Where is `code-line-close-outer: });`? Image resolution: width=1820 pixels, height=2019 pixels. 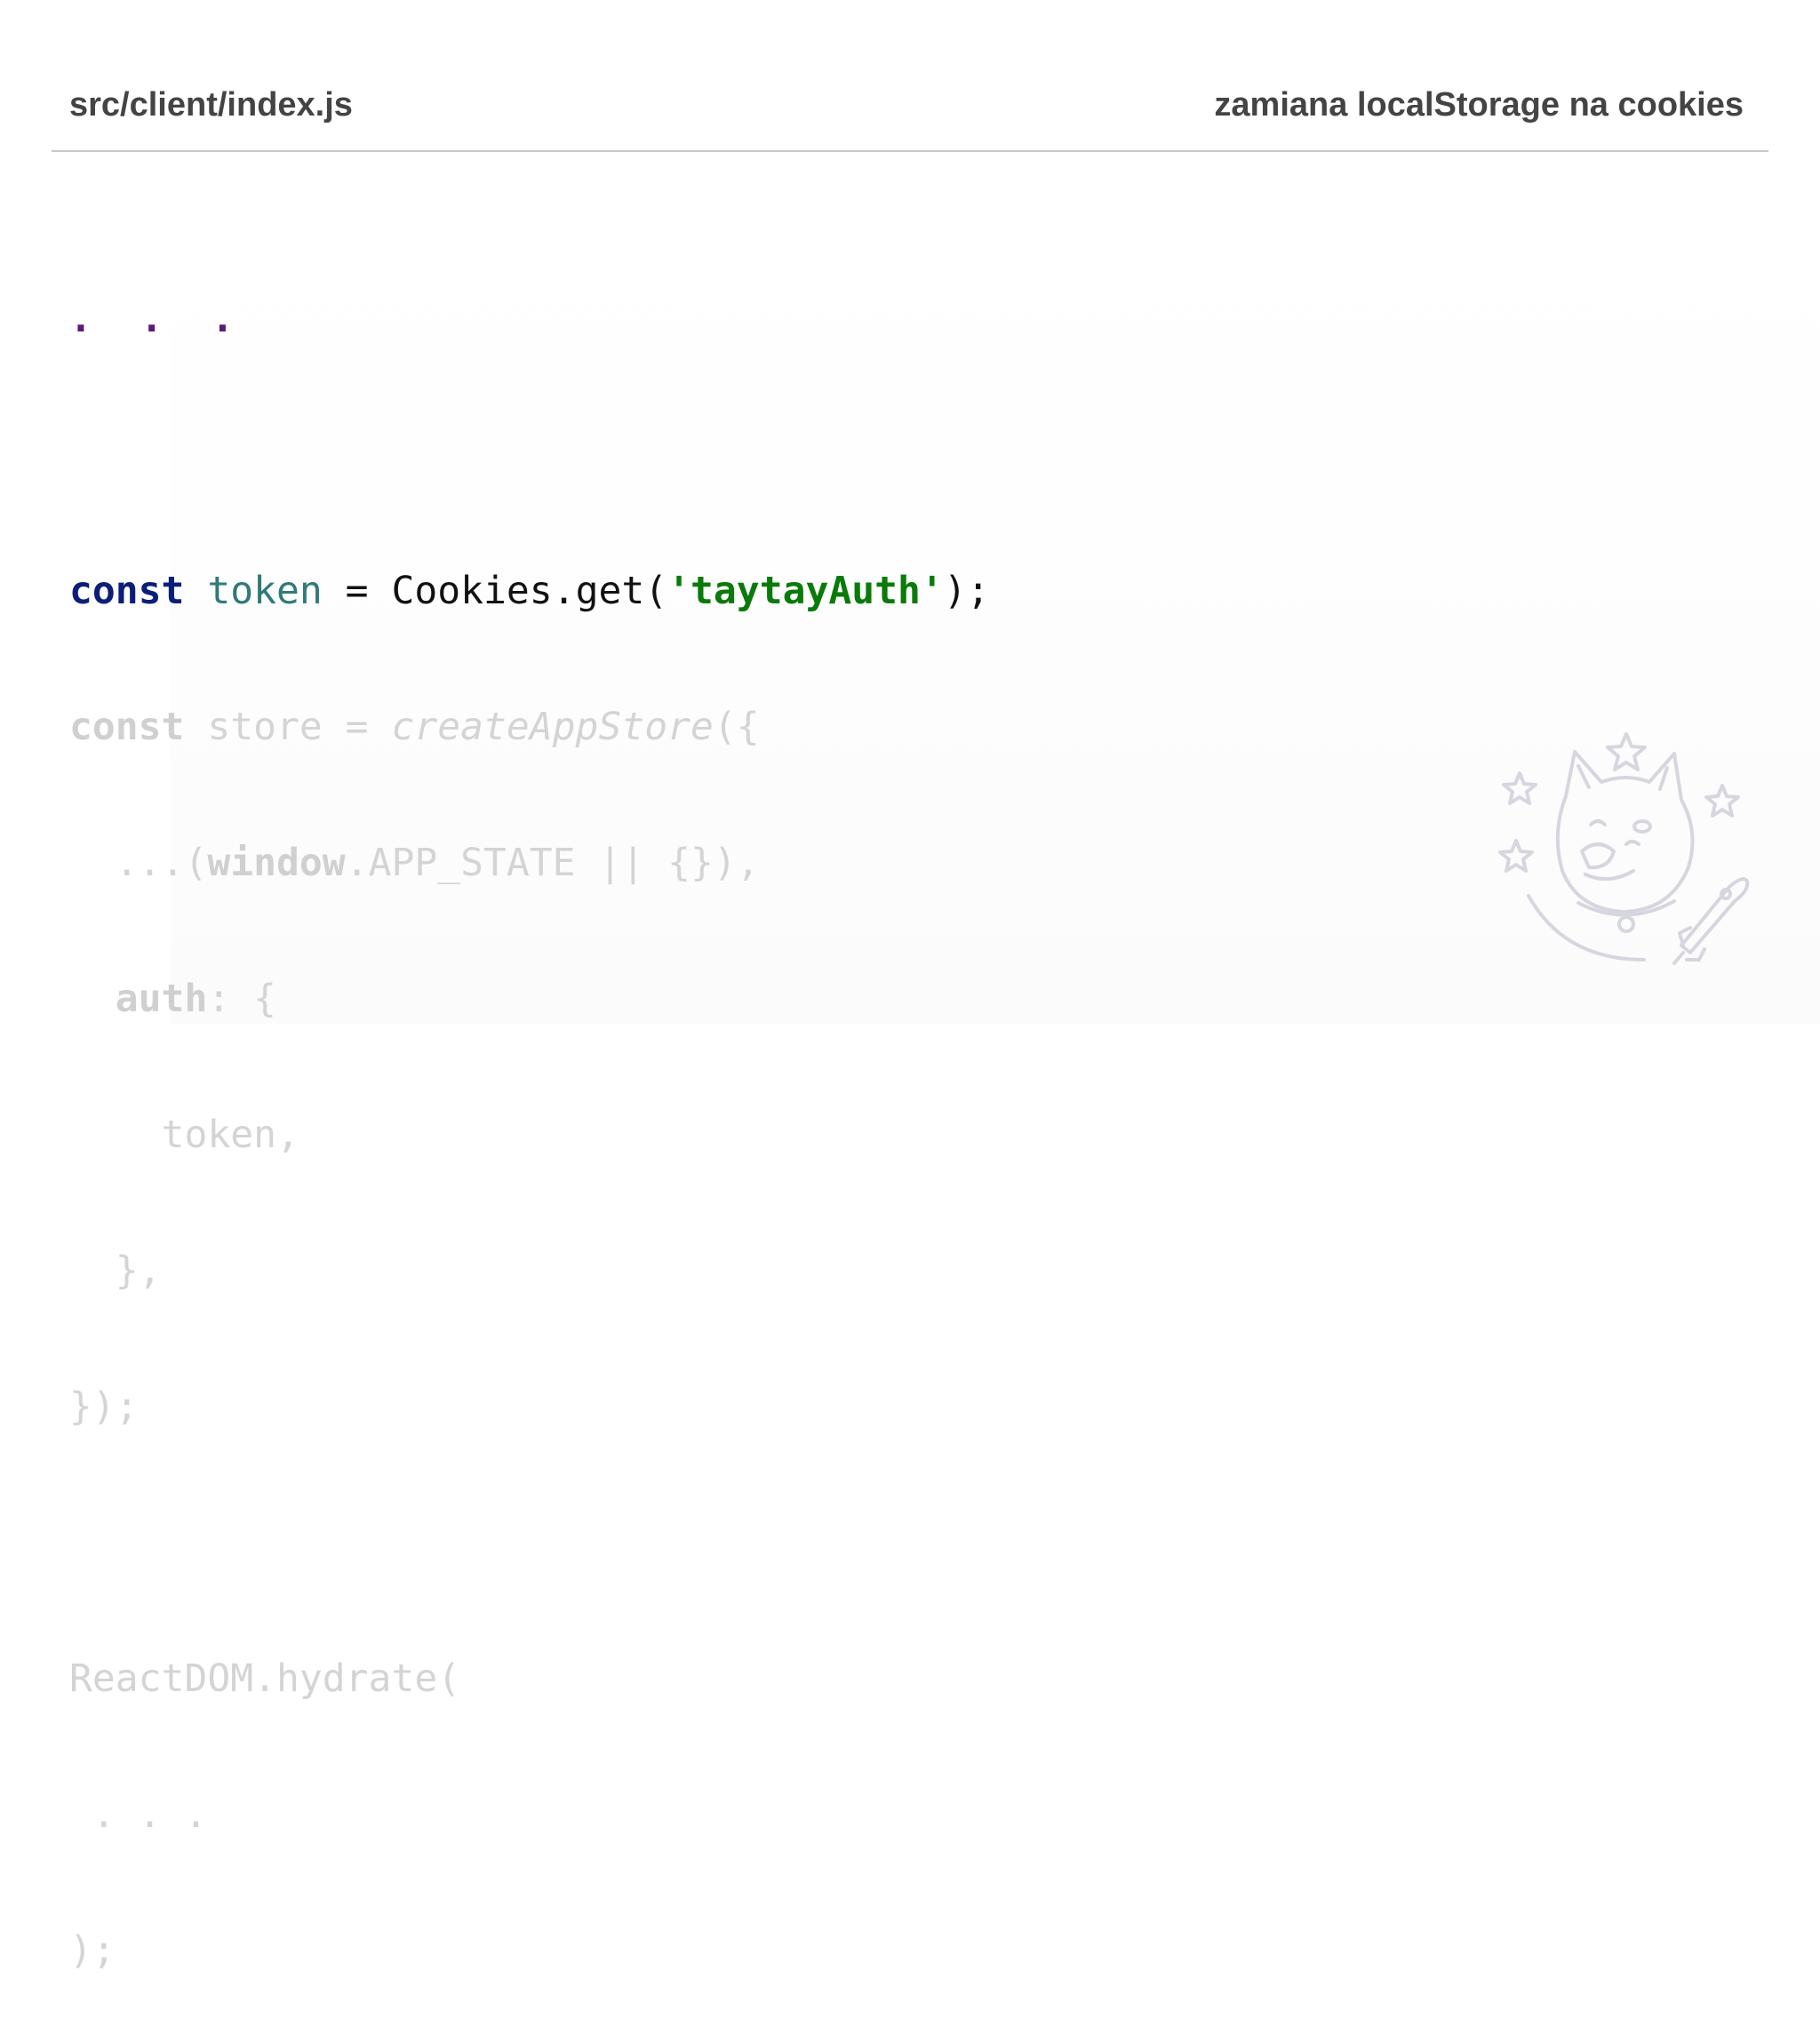
code-line-close-outer: }); is located at coordinates (104, 1407).